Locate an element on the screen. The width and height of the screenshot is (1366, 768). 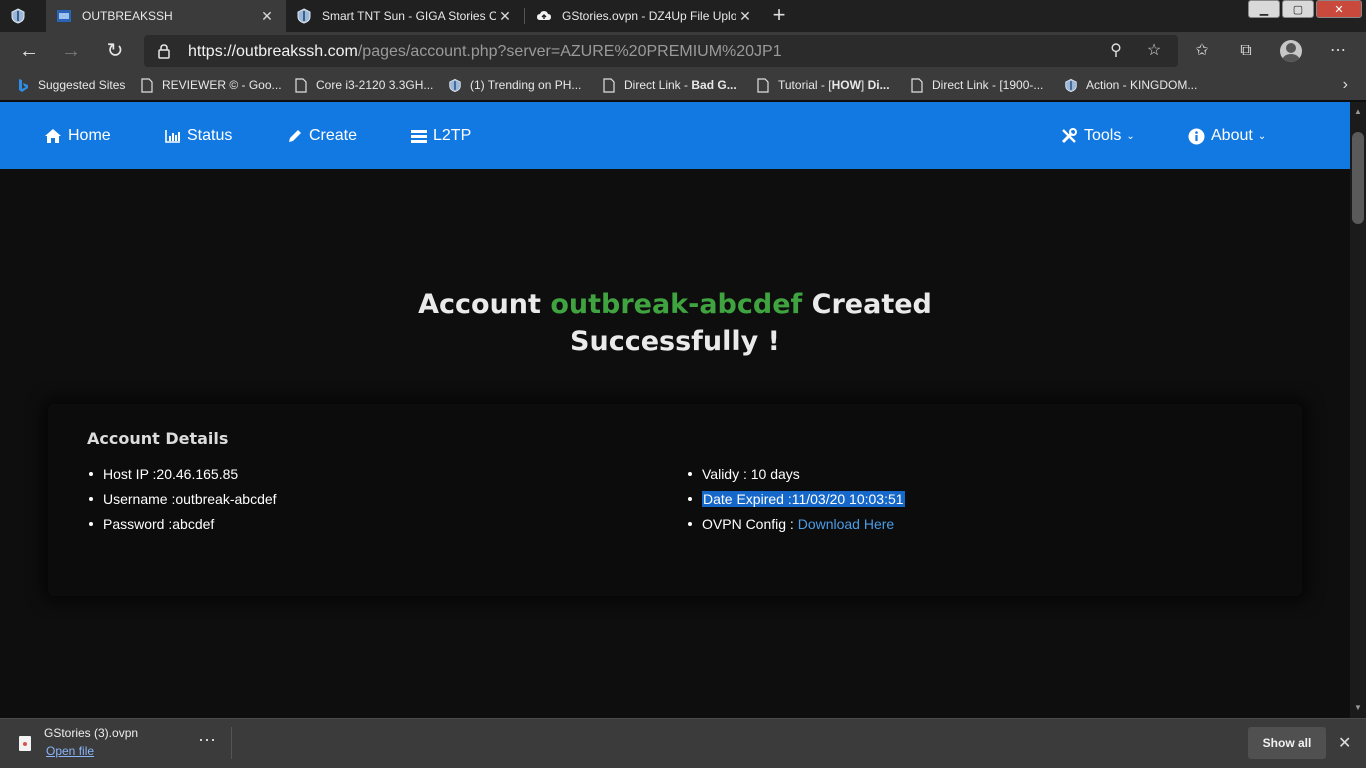
site-favicon-icon is located at coordinates (64, 16).